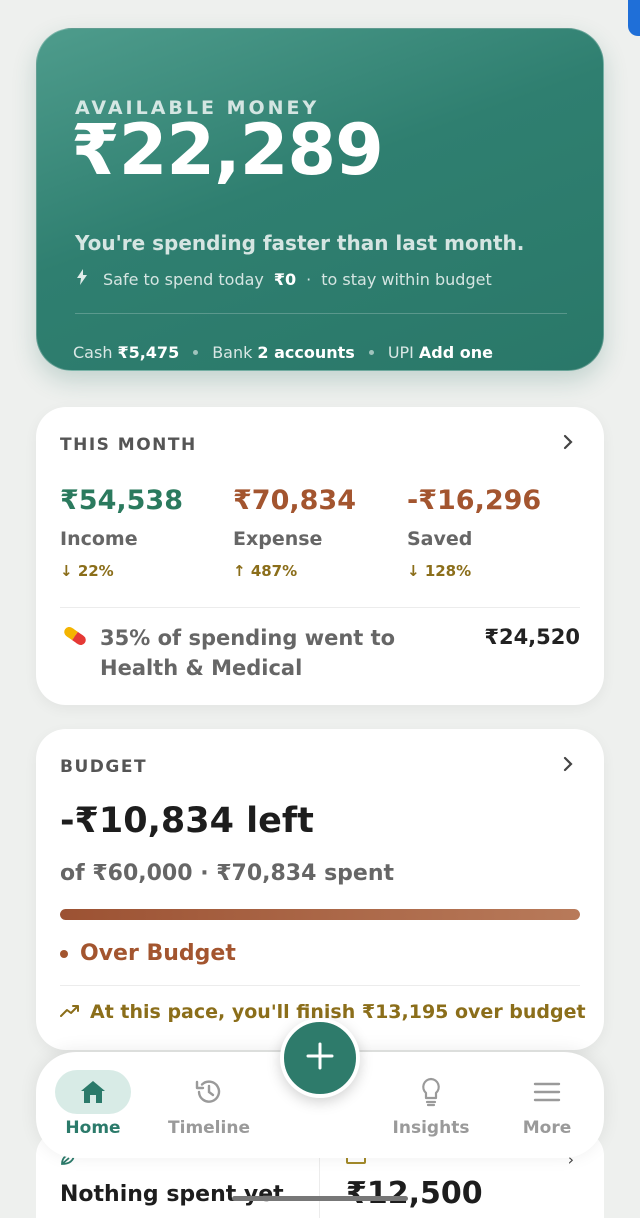  Describe the element at coordinates (227, 873) in the screenshot. I see `budget-of-text: of ₹60,000 · ₹70,834 spent` at that location.